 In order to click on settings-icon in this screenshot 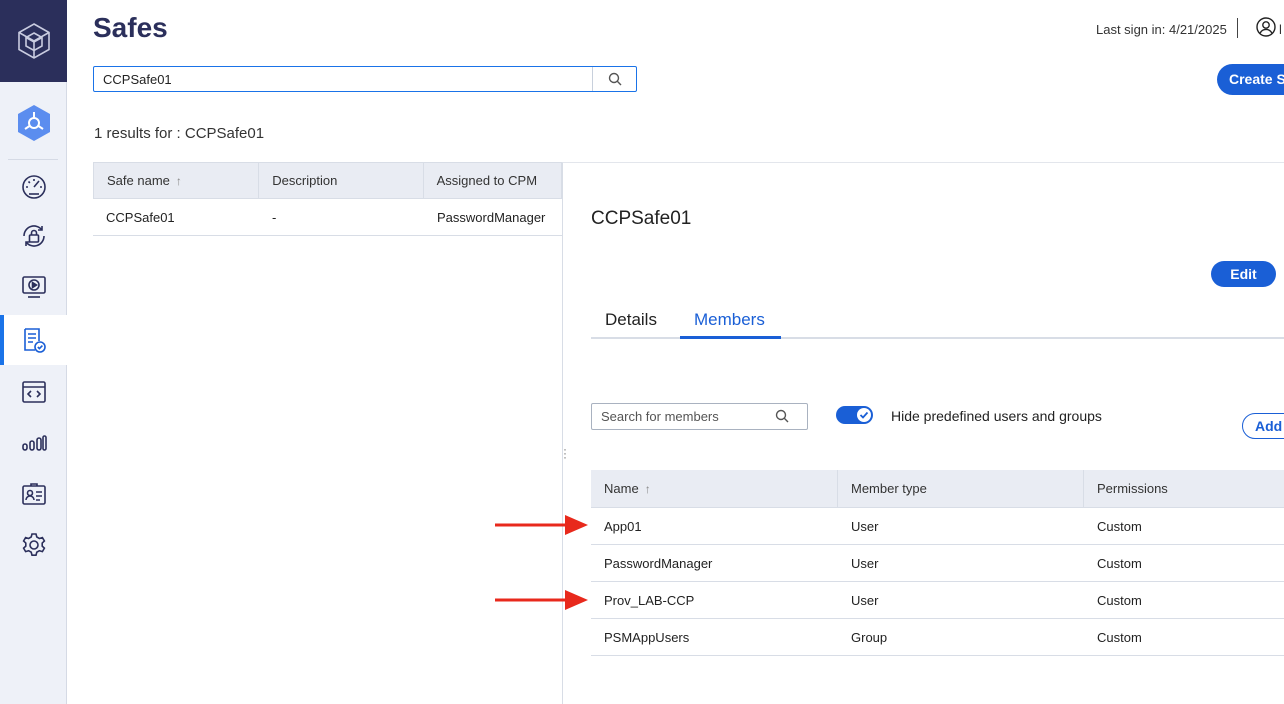, I will do `click(33, 544)`.